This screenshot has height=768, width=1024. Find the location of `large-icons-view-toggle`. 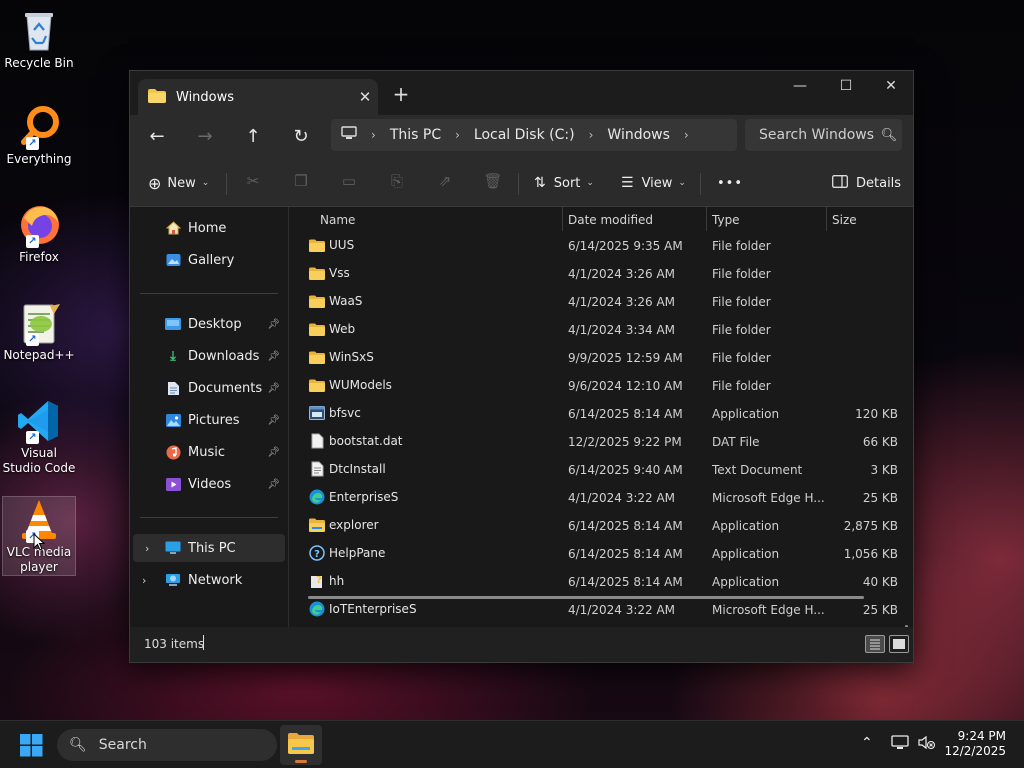

large-icons-view-toggle is located at coordinates (899, 644).